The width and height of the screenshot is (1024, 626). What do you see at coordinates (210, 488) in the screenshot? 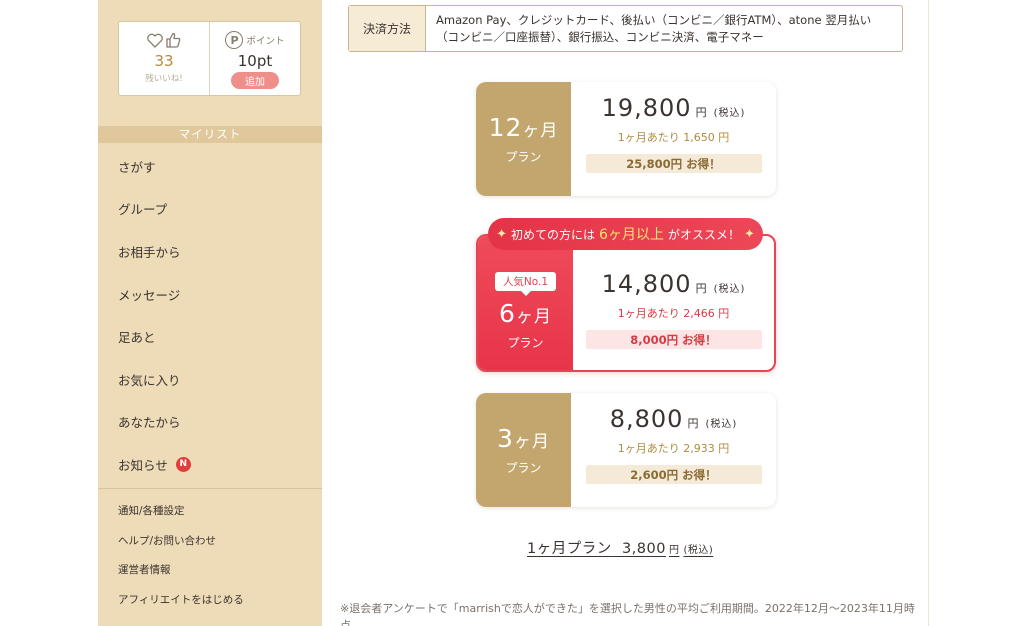
I see `divider` at bounding box center [210, 488].